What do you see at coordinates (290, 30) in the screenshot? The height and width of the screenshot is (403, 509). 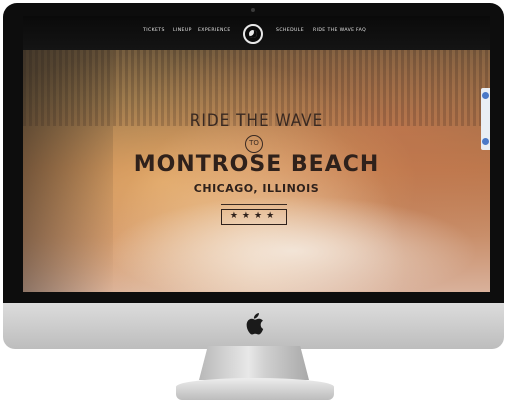 I see `nav-schedule: SCHEDULE` at bounding box center [290, 30].